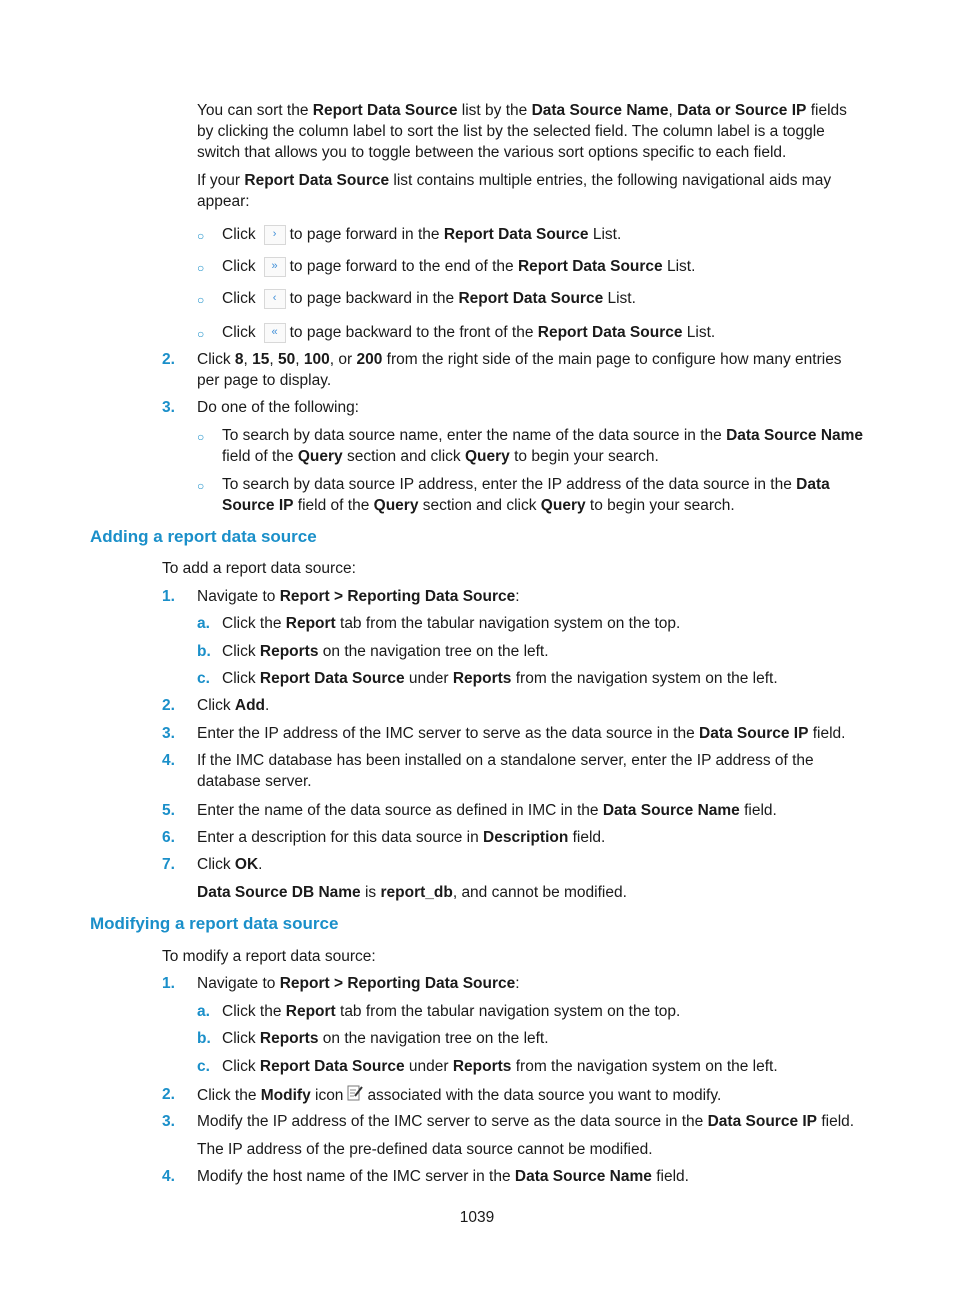  I want to click on next-page-icon: ›, so click(274, 235).